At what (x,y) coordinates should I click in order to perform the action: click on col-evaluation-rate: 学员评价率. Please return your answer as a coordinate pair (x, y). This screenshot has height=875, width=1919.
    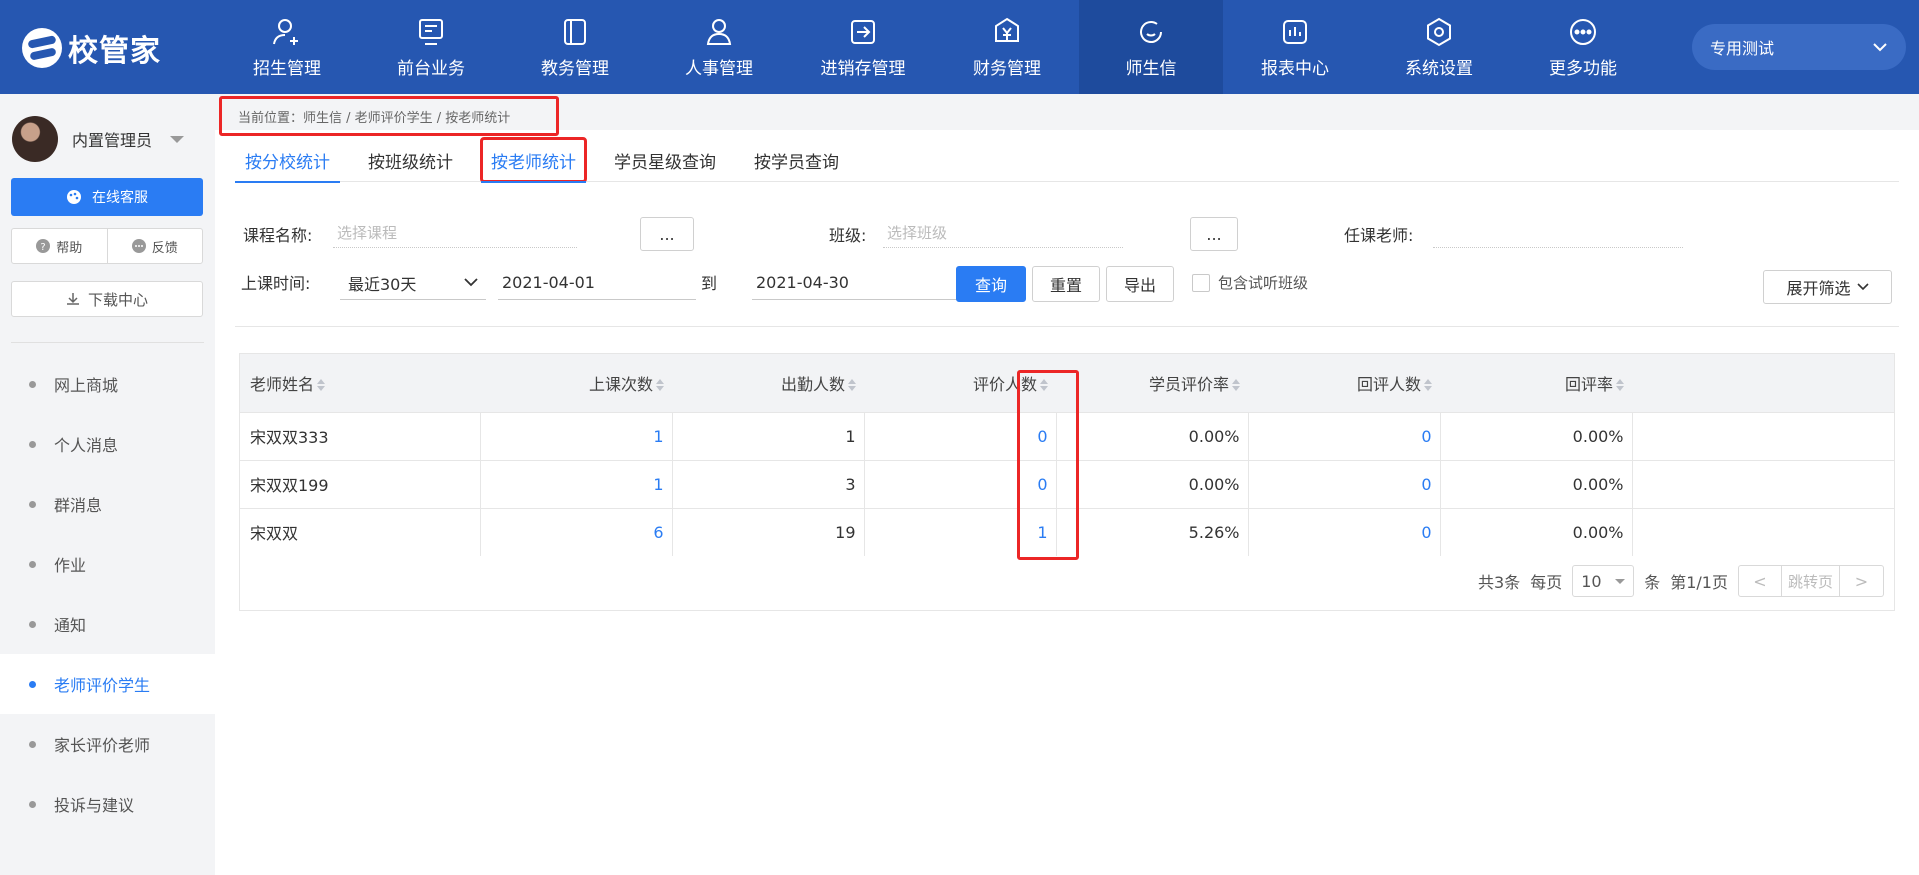
    Looking at the image, I should click on (1152, 383).